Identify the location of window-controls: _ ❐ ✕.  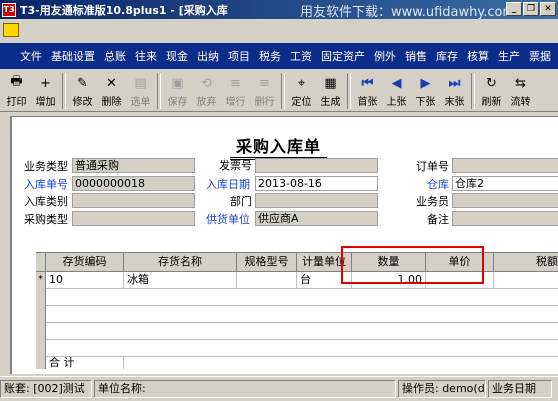
(531, 9).